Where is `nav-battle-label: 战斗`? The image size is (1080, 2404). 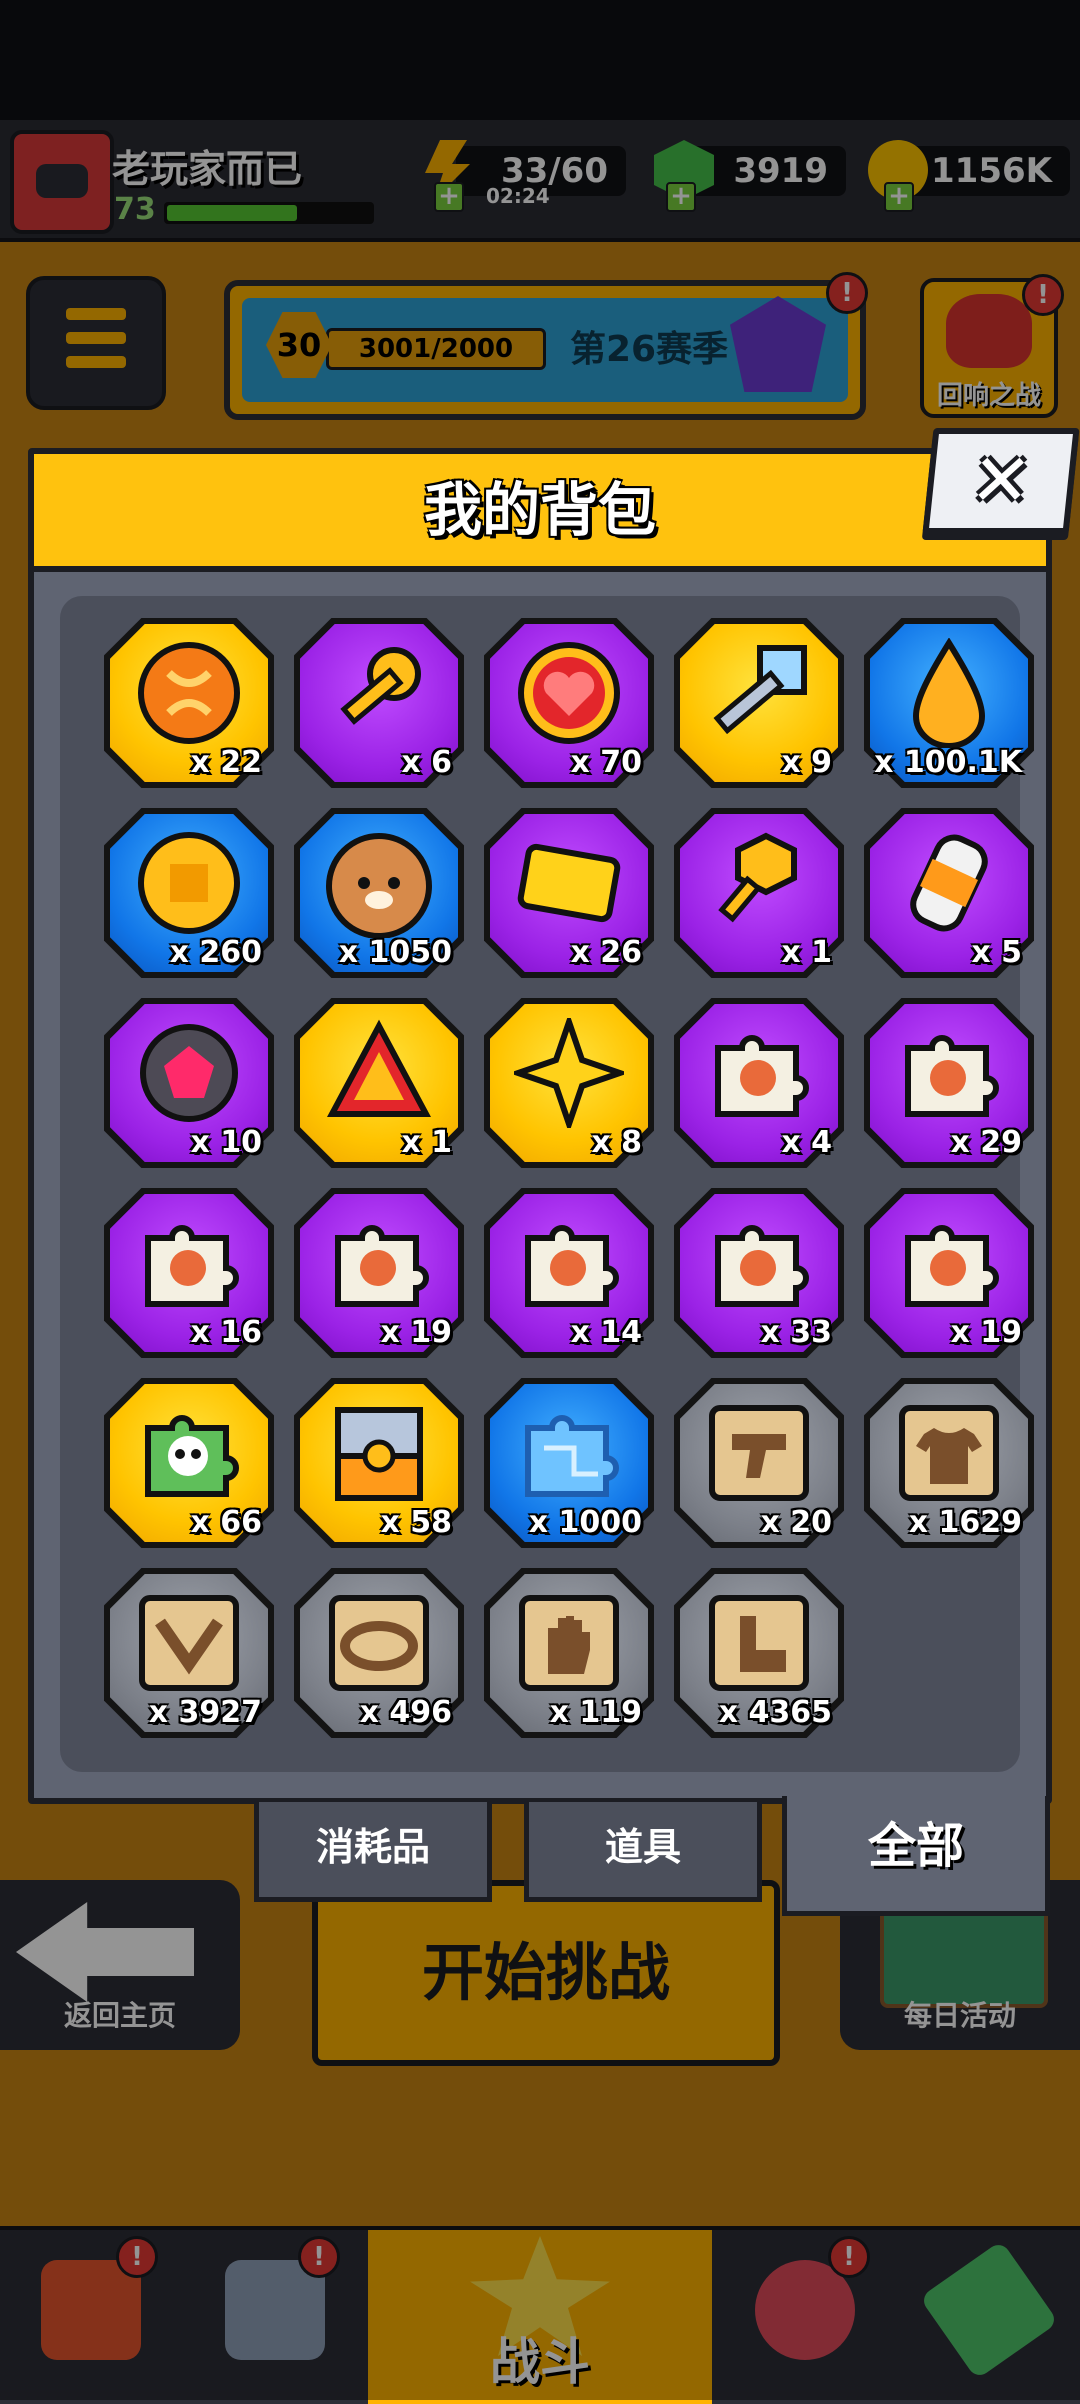
nav-battle-label: 战斗 is located at coordinates (540, 2362).